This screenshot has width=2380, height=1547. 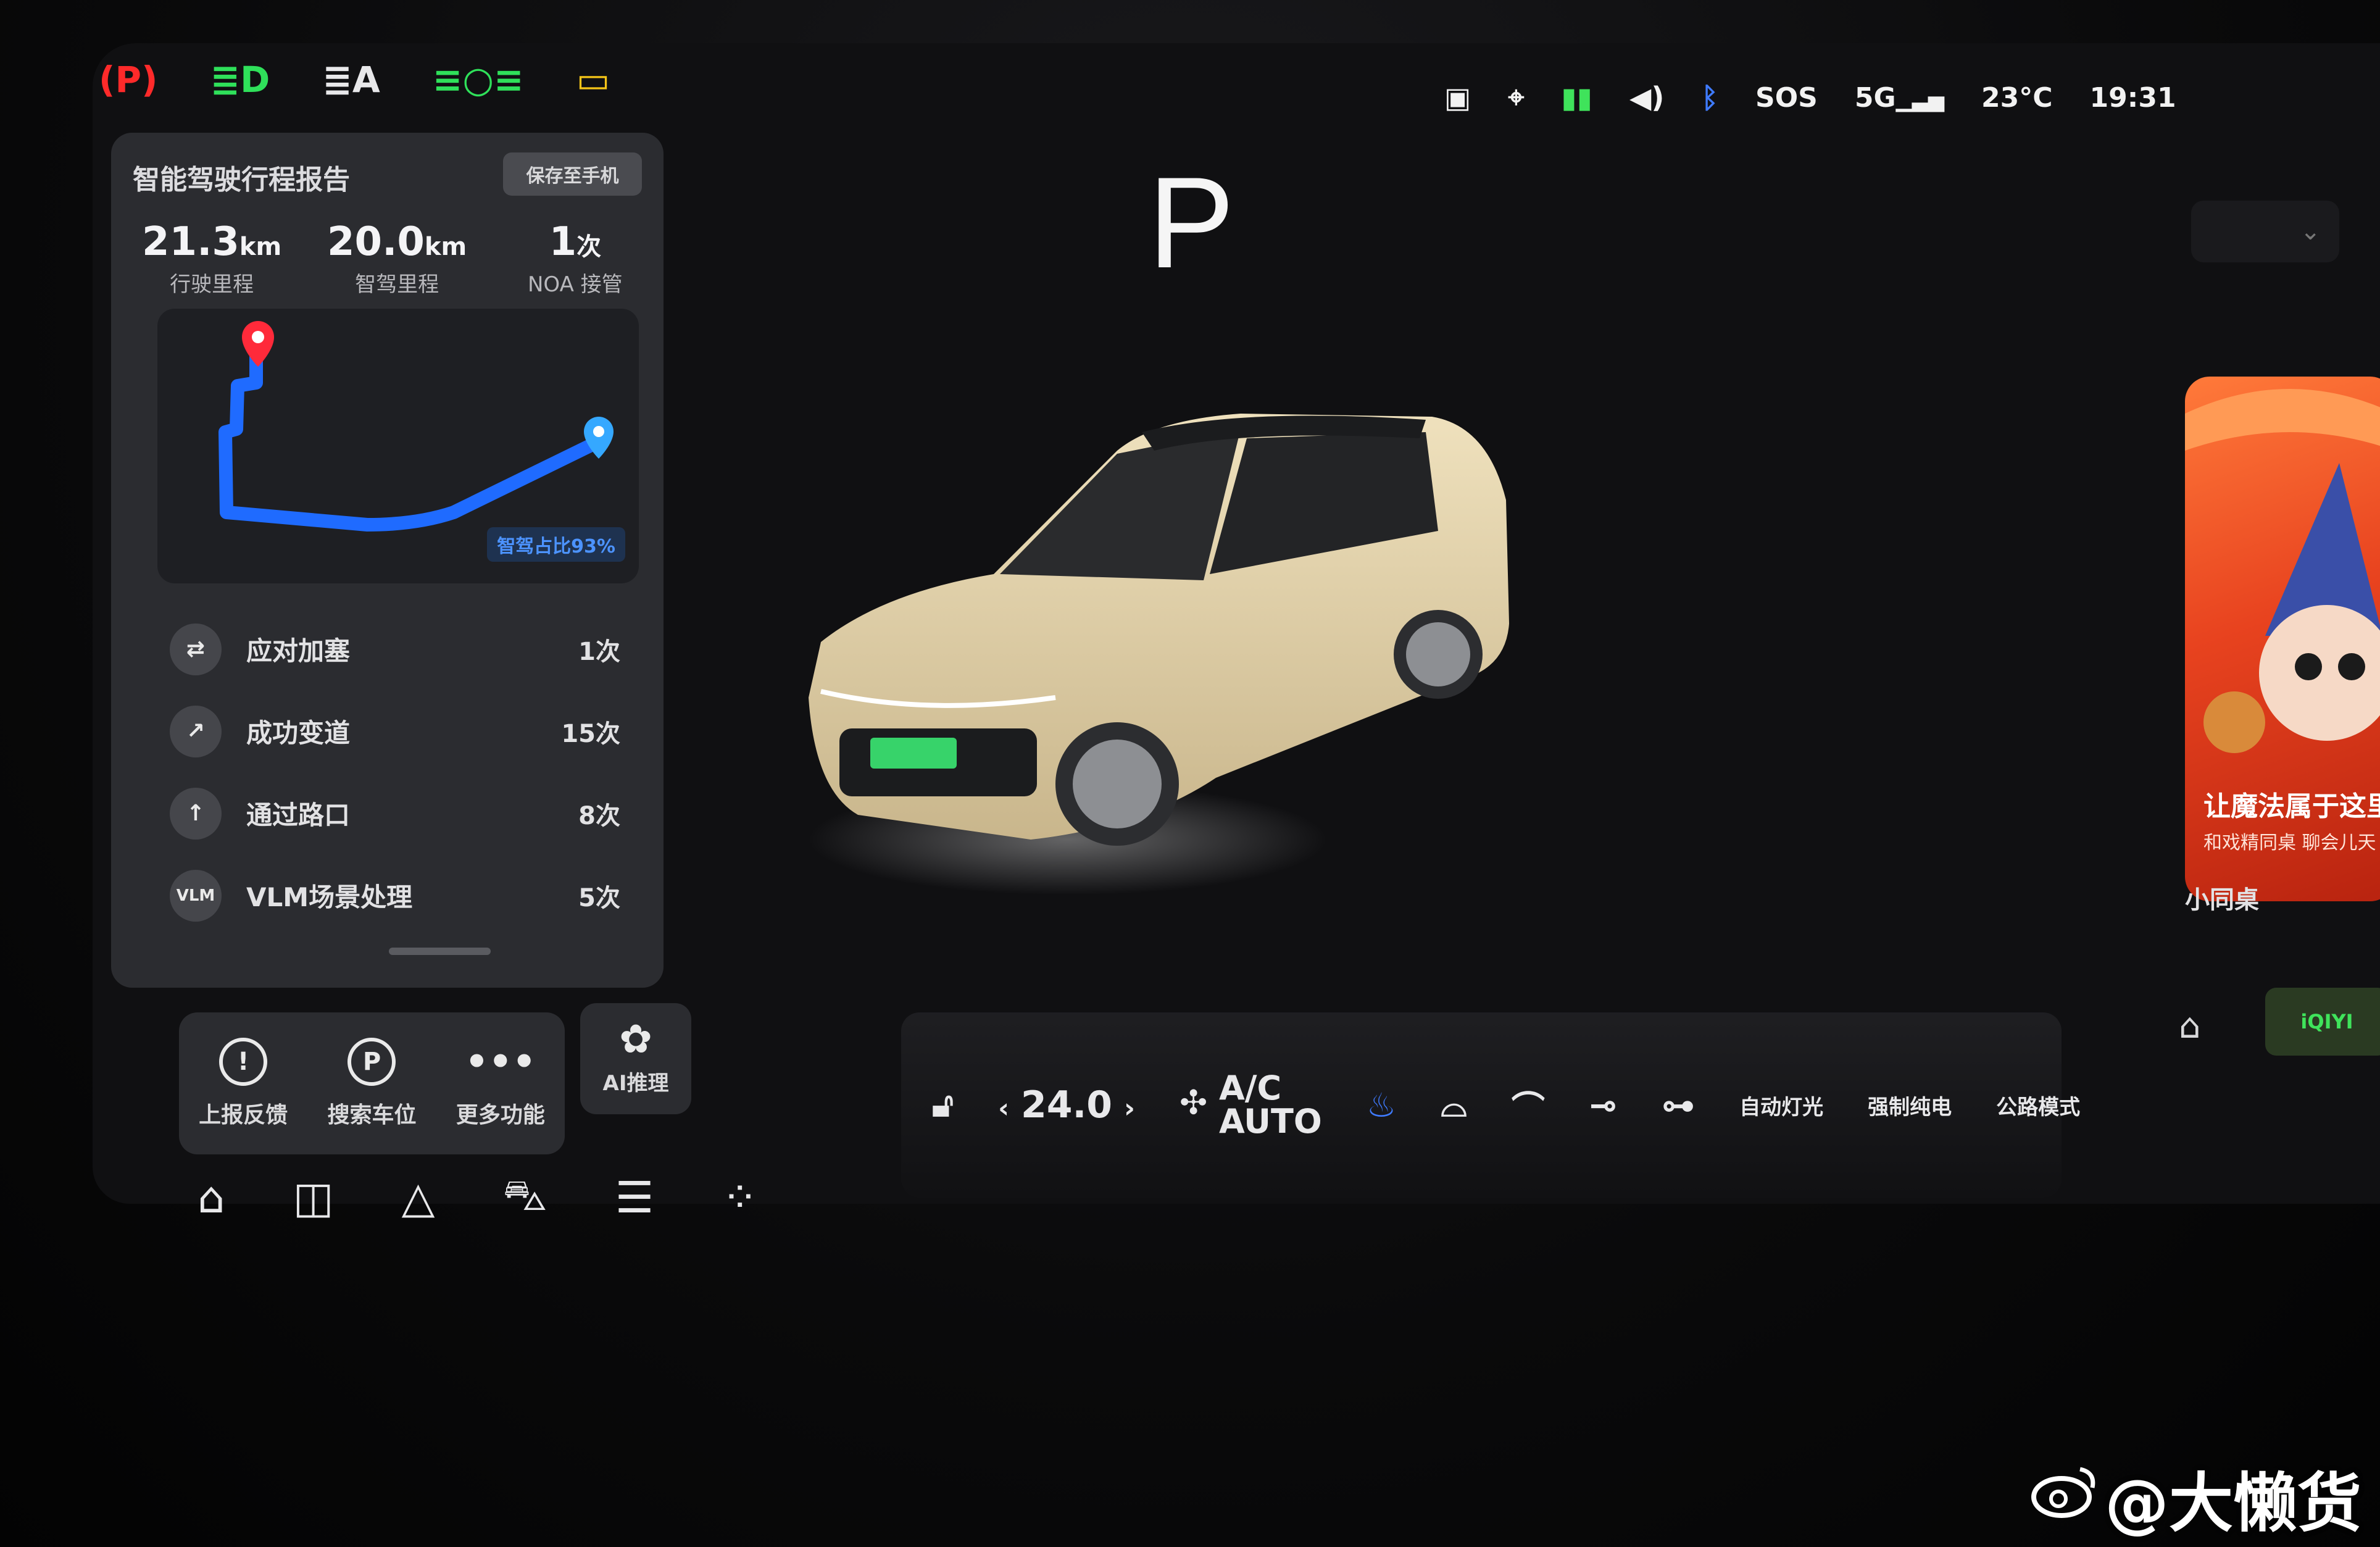 I want to click on status-bar: ▣ ⌖ ▮▮ ◀) ᛒ SOS 5G▁▃▅ 23°C 19:31, so click(x=1810, y=97).